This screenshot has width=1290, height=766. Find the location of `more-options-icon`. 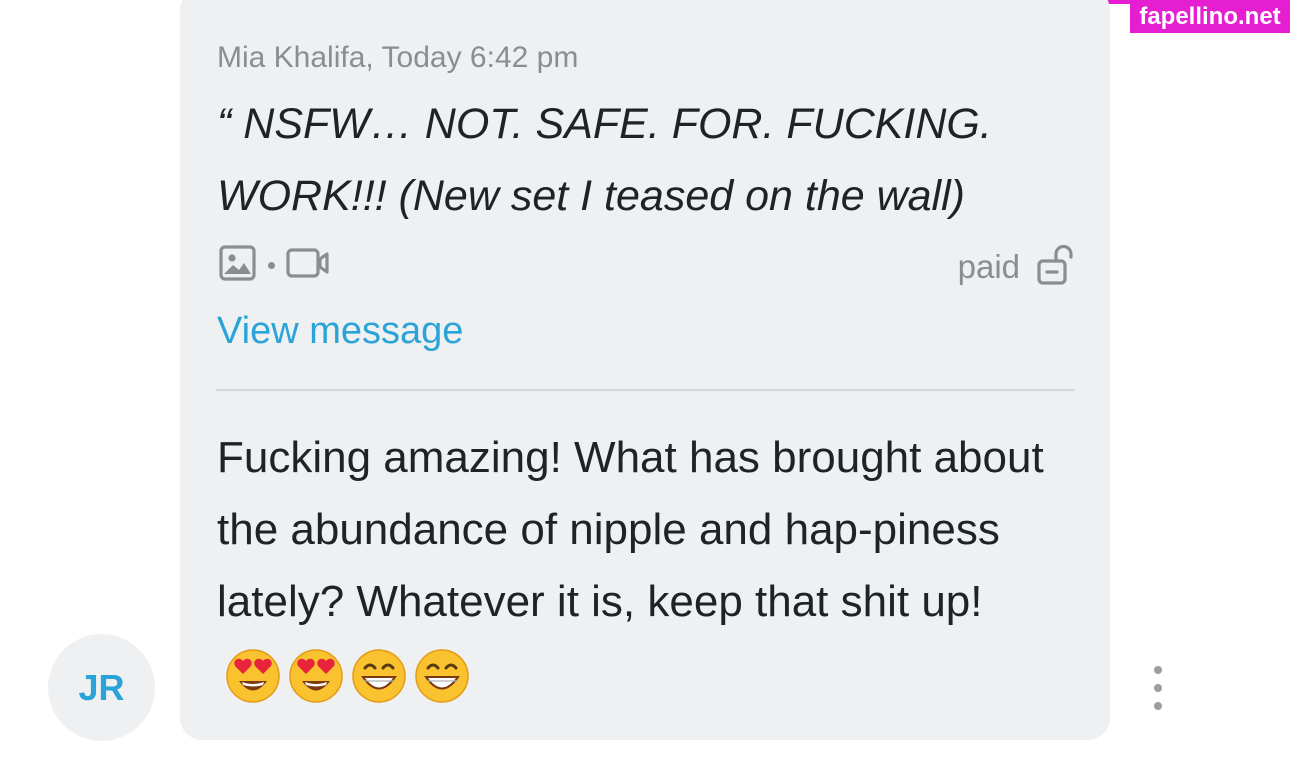

more-options-icon is located at coordinates (1158, 688).